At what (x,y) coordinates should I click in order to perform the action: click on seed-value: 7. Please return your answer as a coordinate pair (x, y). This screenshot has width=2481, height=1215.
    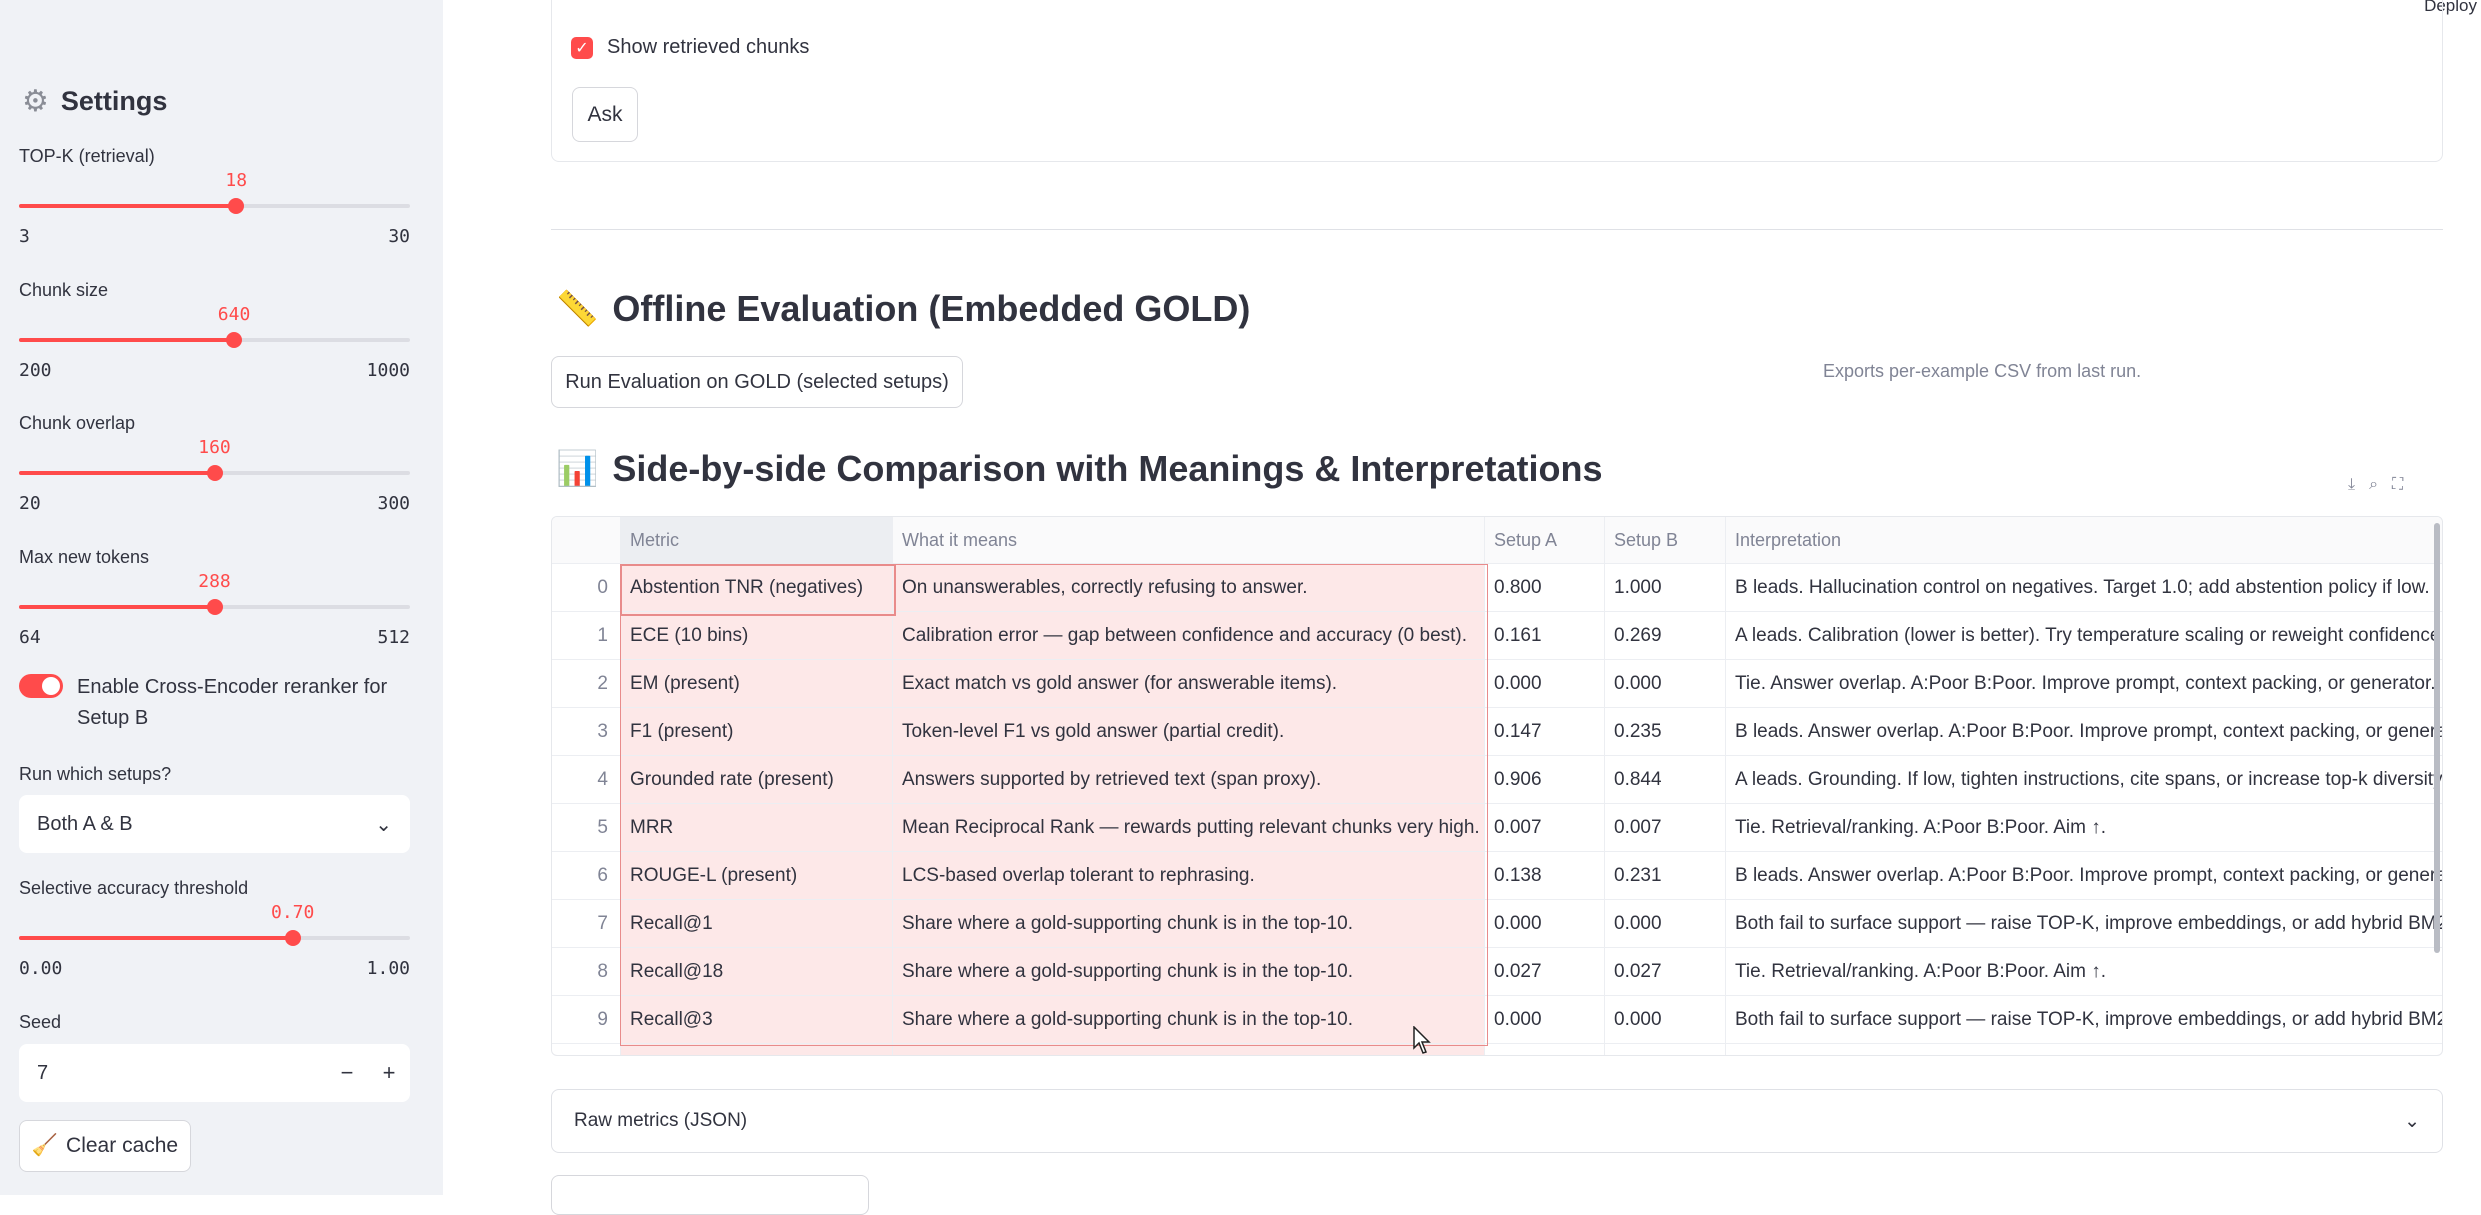
    Looking at the image, I should click on (172, 1073).